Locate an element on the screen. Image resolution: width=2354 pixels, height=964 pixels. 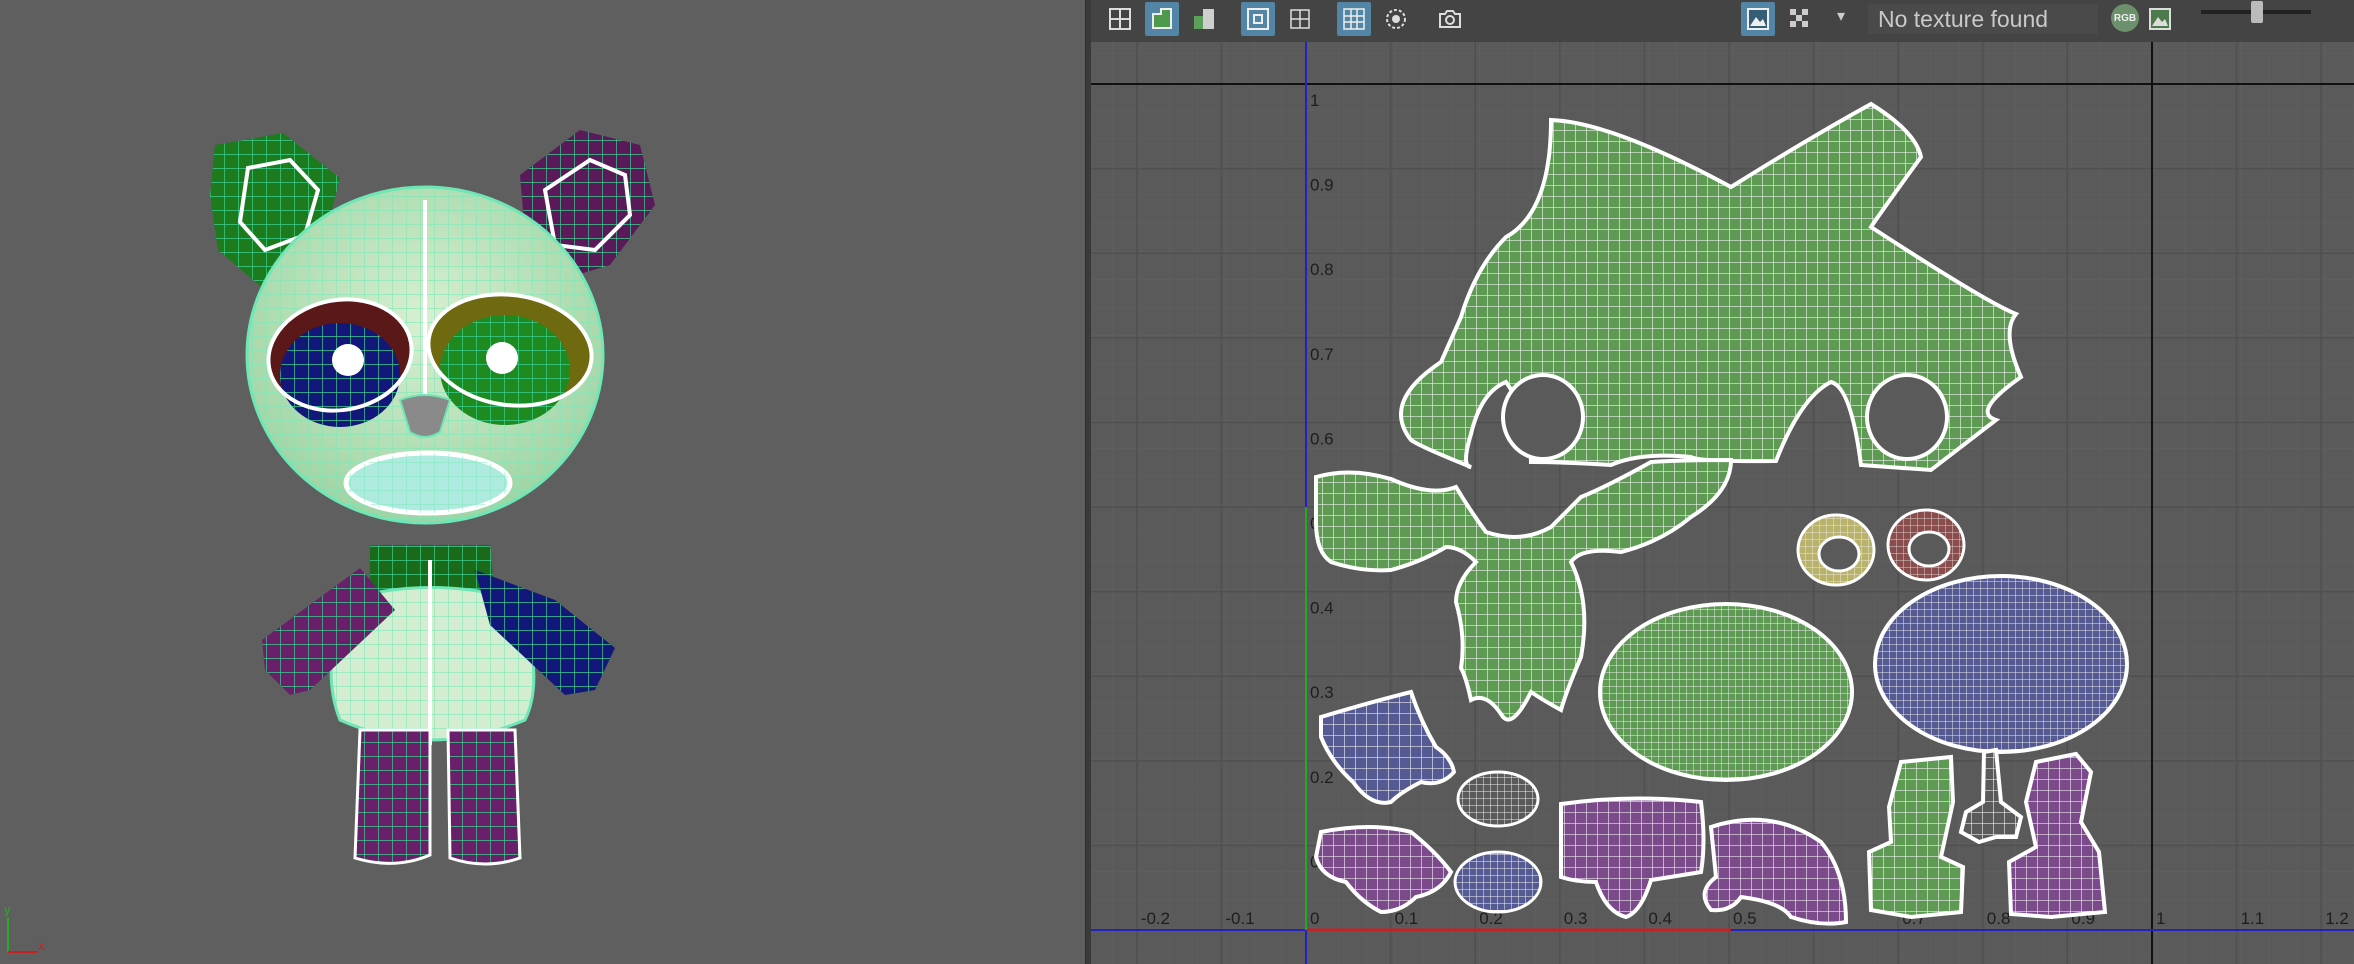
uv-shell-nose is located at coordinates (1498, 799).